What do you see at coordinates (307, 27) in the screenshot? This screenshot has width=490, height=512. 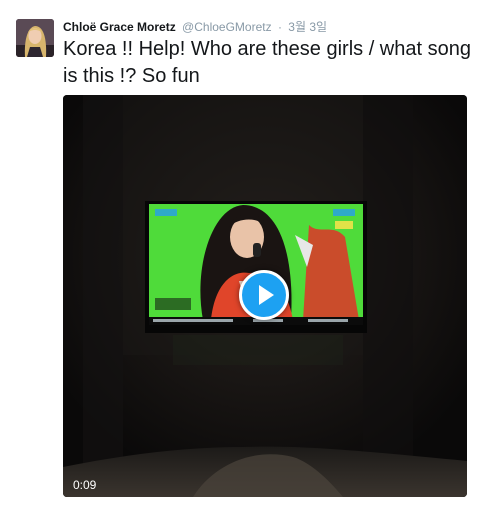 I see `timestamp: 3월 3일` at bounding box center [307, 27].